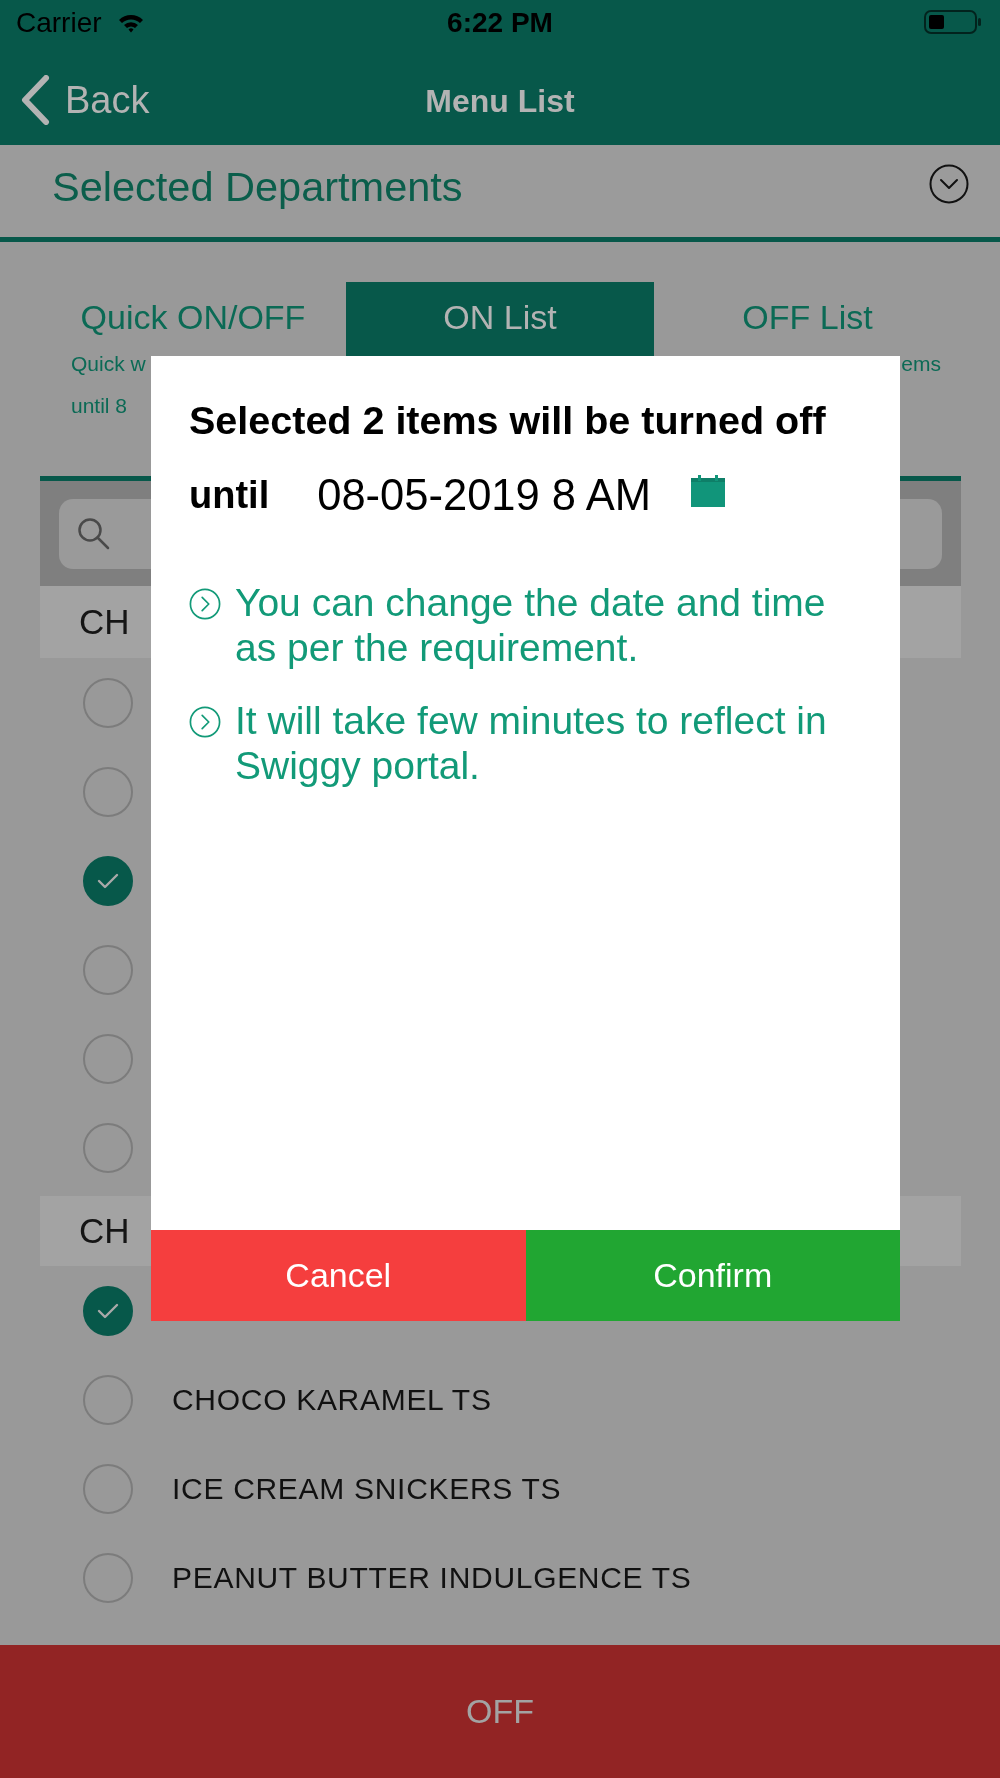  Describe the element at coordinates (707, 491) in the screenshot. I see `calendar-icon` at that location.